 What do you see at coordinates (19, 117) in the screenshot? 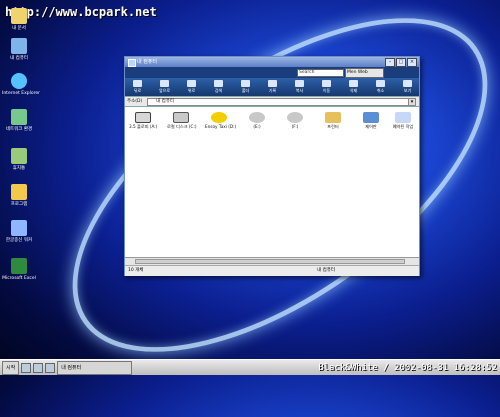
I see `network-icon` at bounding box center [19, 117].